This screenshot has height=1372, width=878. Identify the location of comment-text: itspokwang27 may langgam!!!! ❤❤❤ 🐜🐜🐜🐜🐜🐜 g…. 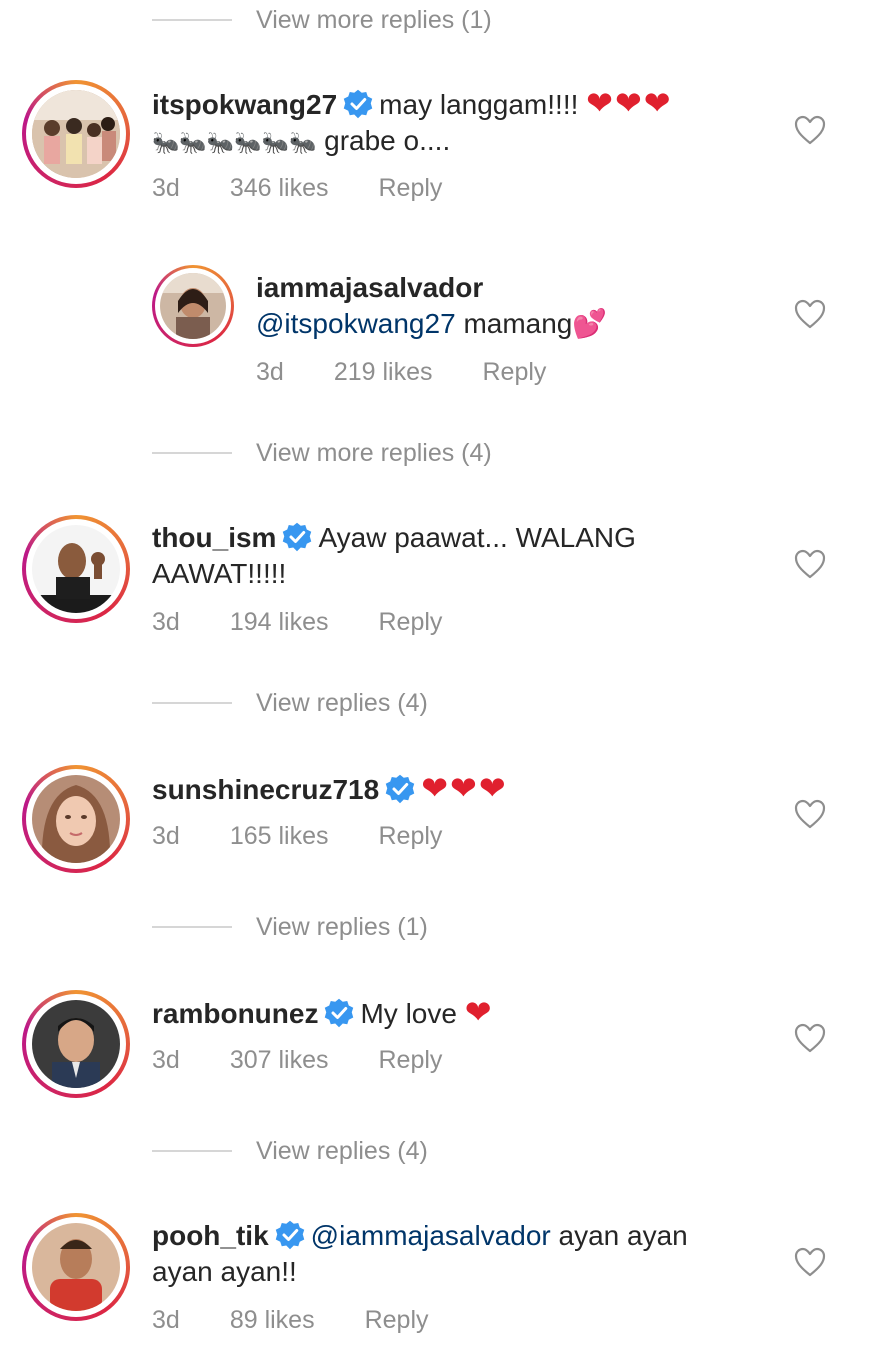
(412, 123).